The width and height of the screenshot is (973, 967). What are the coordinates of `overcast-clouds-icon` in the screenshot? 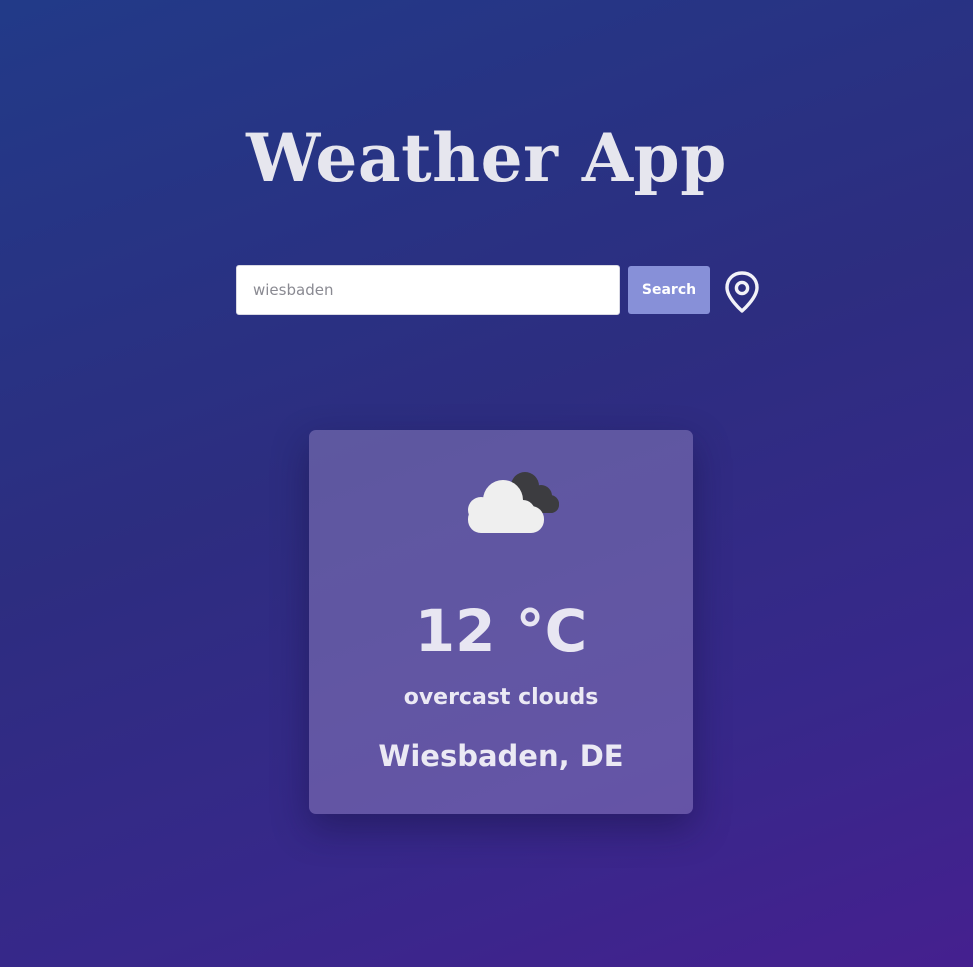 It's located at (513, 502).